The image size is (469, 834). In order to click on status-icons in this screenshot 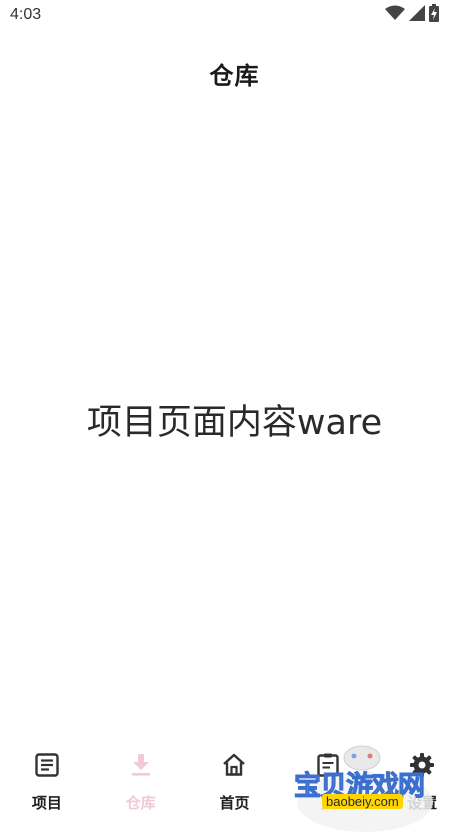, I will do `click(412, 15)`.